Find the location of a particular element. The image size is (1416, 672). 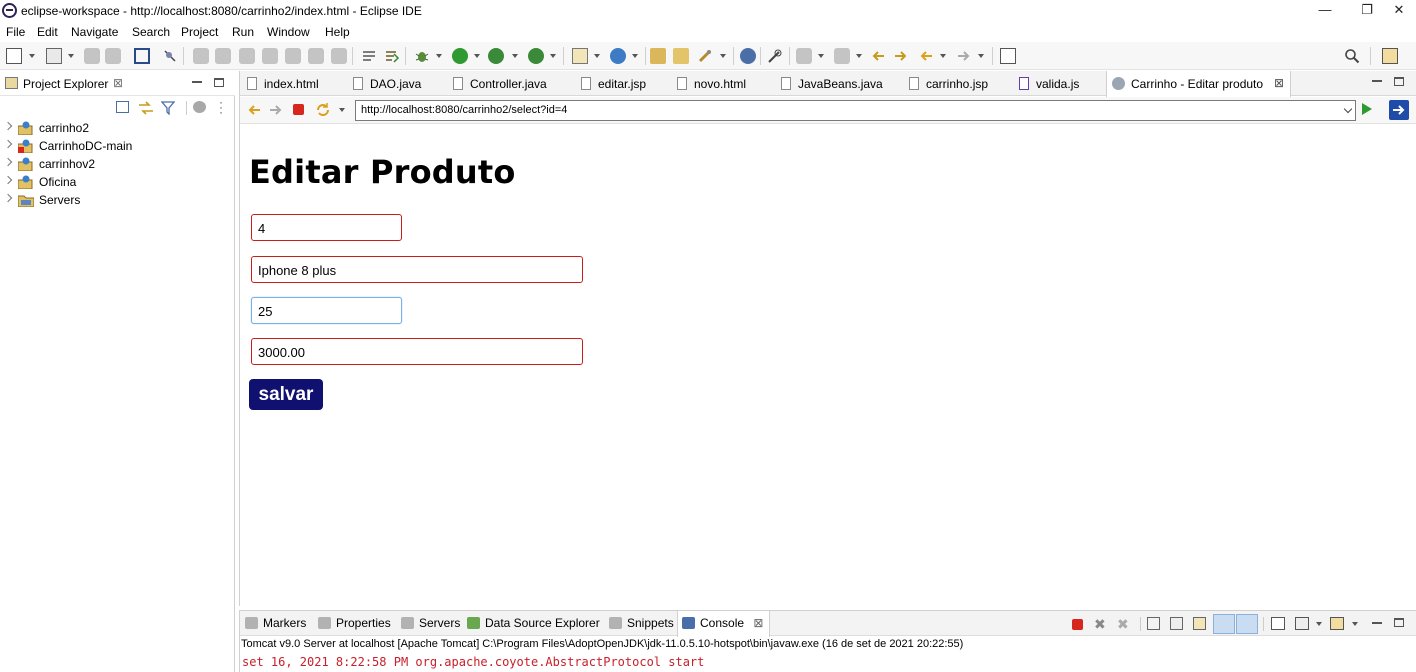

tab-dao-java: DAO.java is located at coordinates (396, 83).